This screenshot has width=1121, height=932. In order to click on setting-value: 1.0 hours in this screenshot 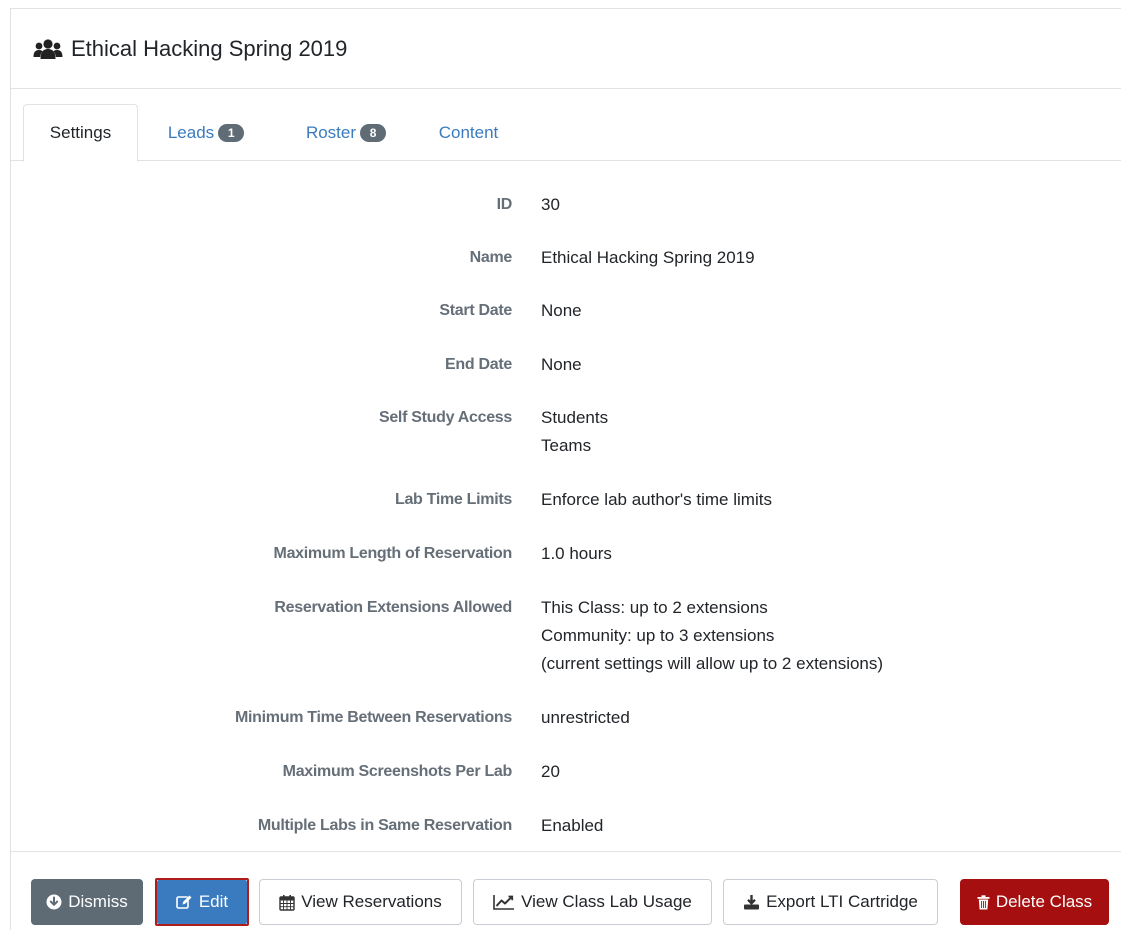, I will do `click(576, 554)`.